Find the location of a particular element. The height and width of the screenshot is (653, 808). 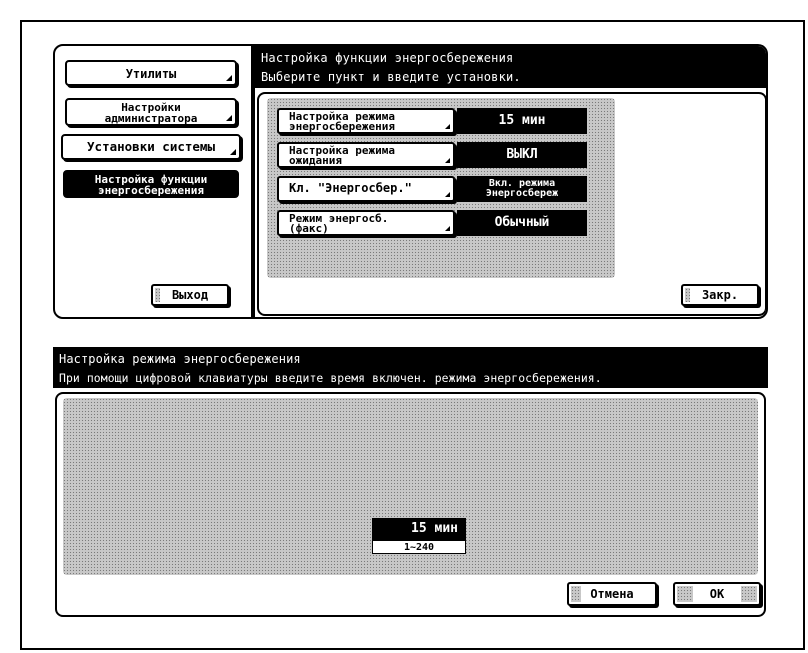

top-header-subtitle: Выберите пункт и введите установки. is located at coordinates (391, 77).